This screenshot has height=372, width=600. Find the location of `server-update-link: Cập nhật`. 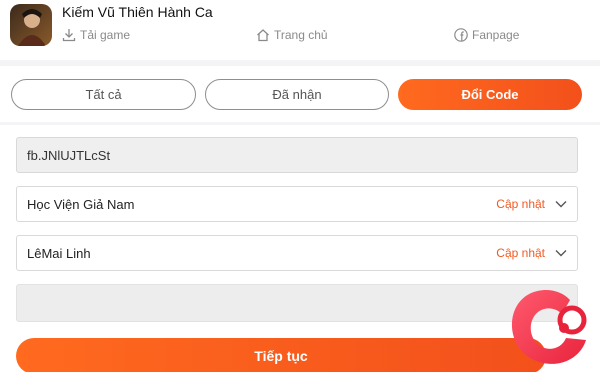

server-update-link: Cập nhật is located at coordinates (520, 204).